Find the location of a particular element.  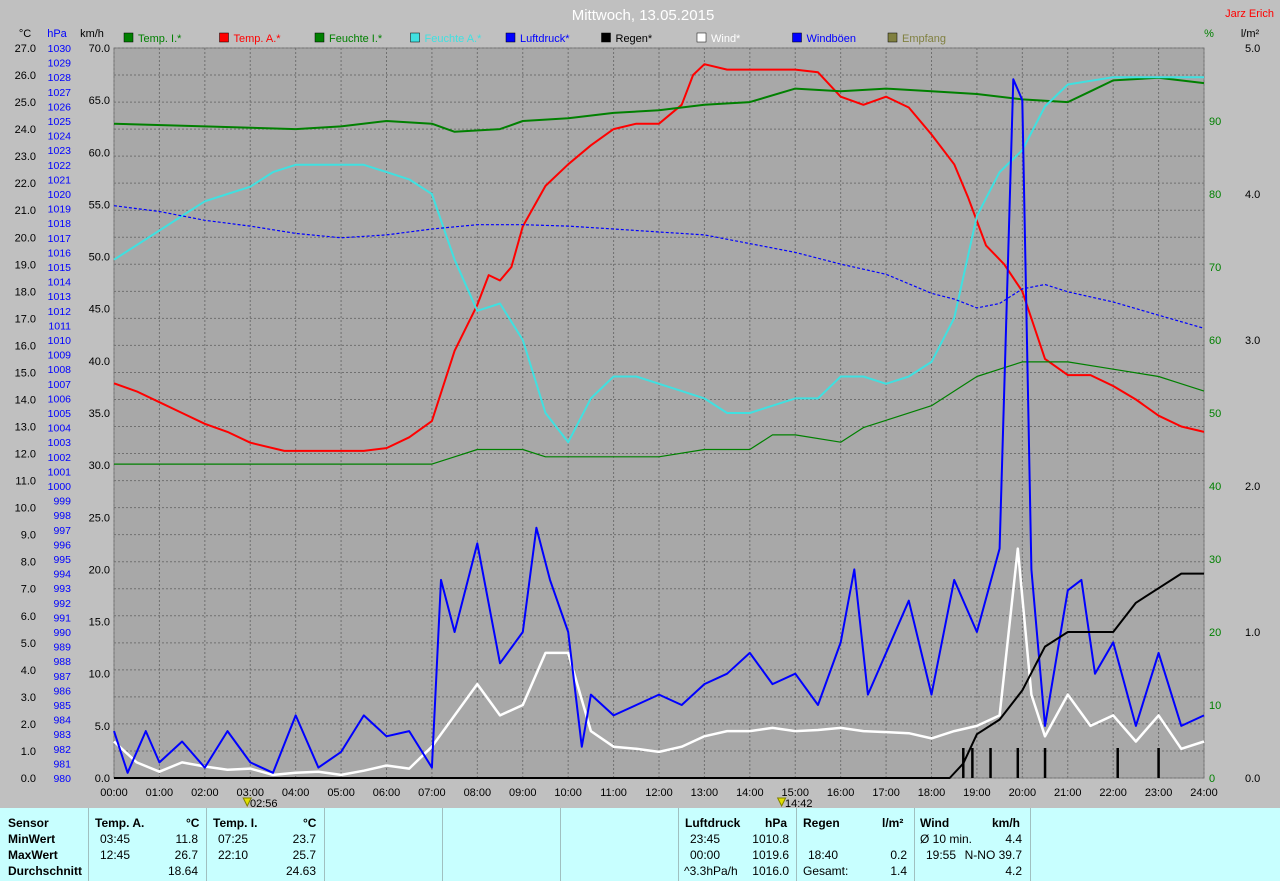

pressure-tick-label: 1012 is located at coordinates (60, 312).